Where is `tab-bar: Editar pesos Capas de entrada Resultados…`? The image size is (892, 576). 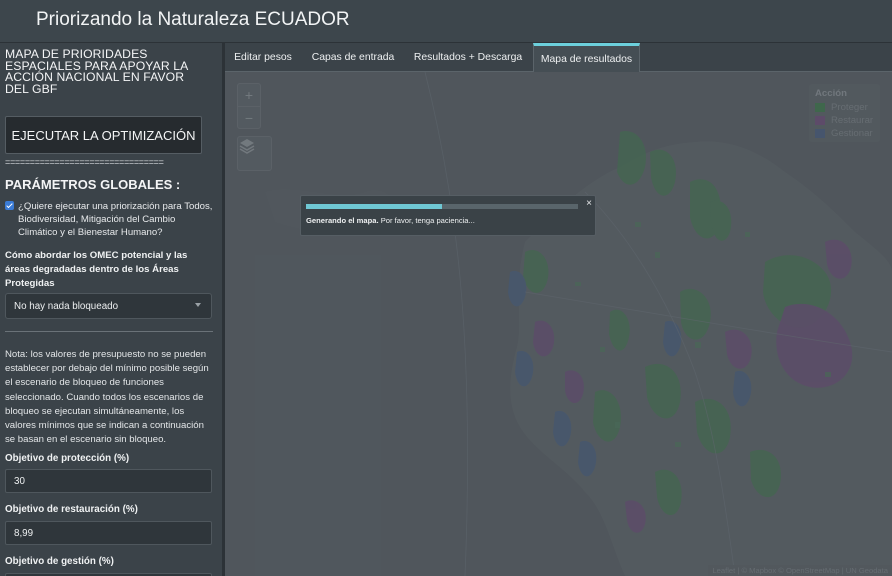 tab-bar: Editar pesos Capas de entrada Resultados… is located at coordinates (558, 57).